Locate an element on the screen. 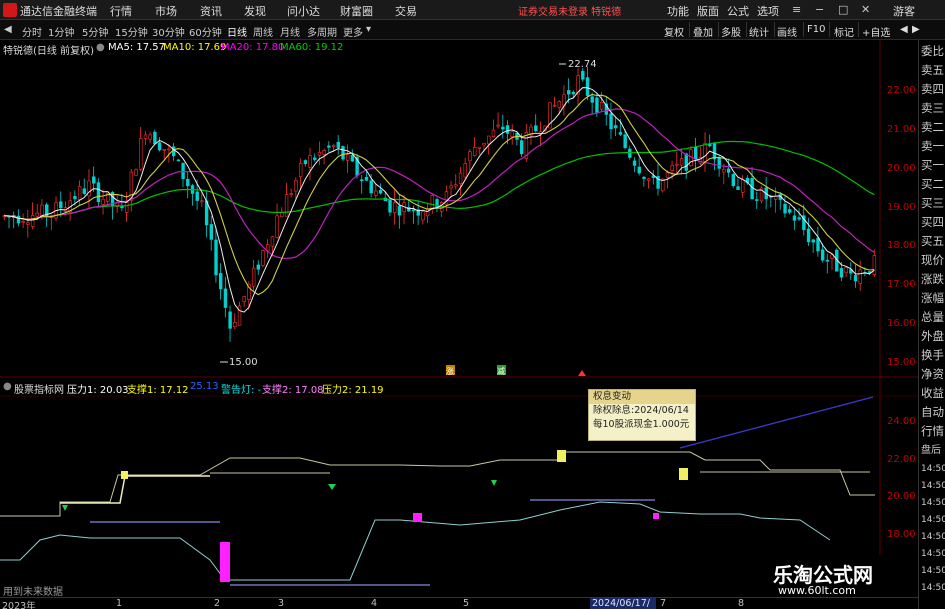 The image size is (945, 609). y-tick: 18.00 is located at coordinates (901, 245).